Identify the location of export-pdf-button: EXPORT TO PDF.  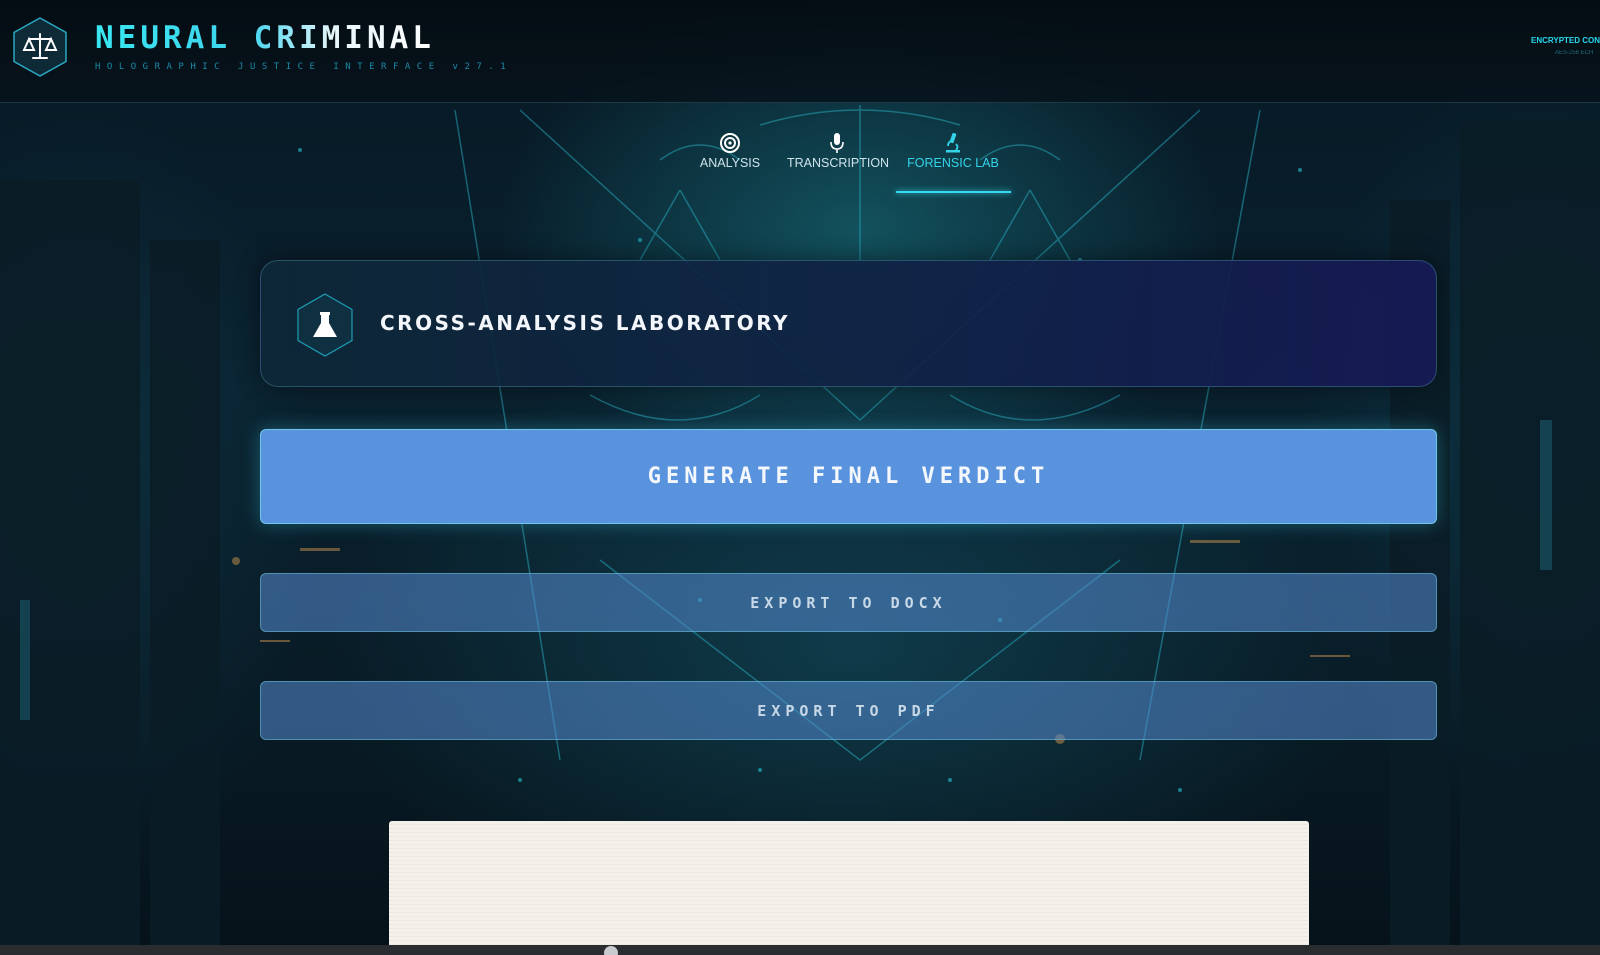
(848, 710).